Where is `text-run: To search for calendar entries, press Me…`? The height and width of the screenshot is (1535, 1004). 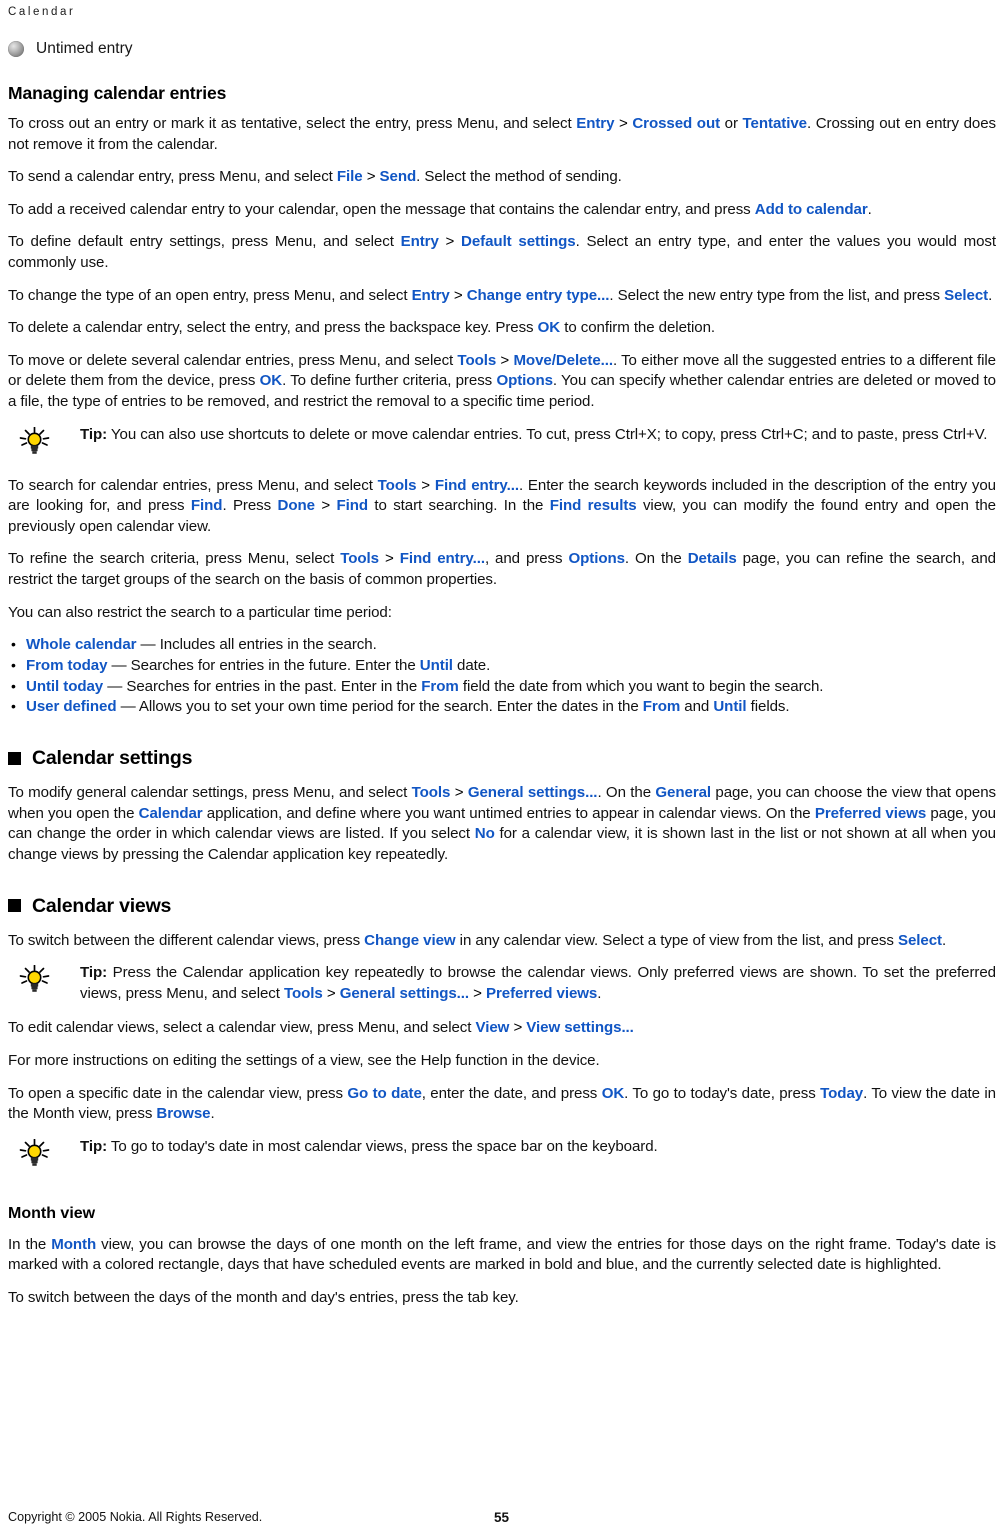 text-run: To search for calendar entries, press Me… is located at coordinates (193, 485).